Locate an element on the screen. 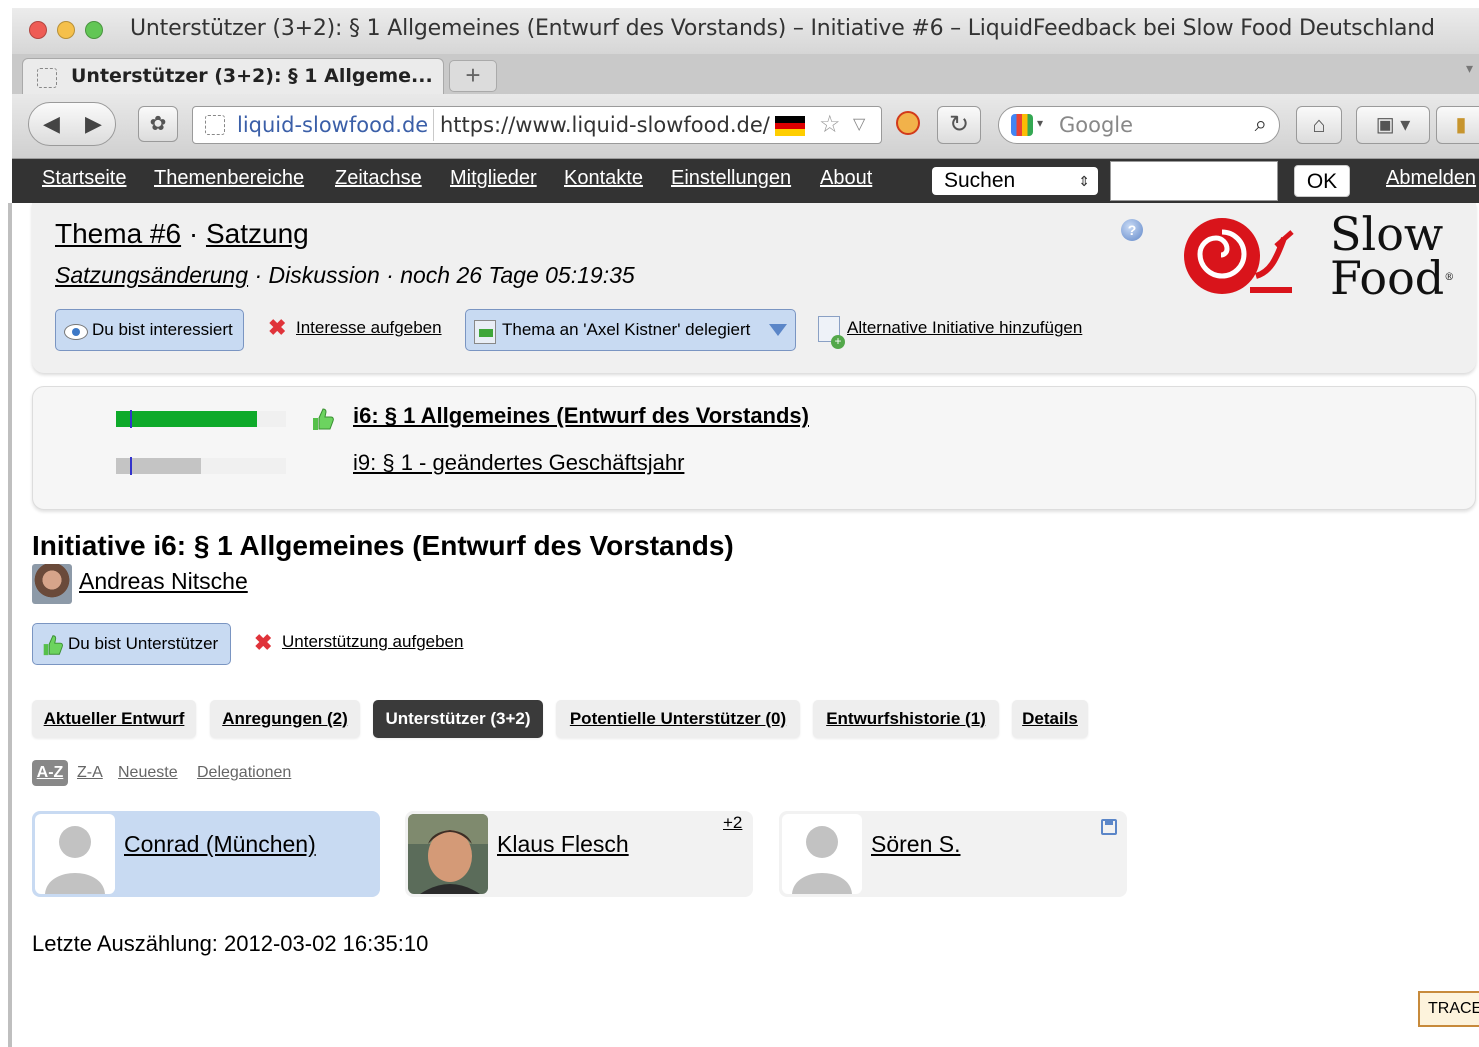 The height and width of the screenshot is (1047, 1479). support-bar-fill is located at coordinates (187, 419).